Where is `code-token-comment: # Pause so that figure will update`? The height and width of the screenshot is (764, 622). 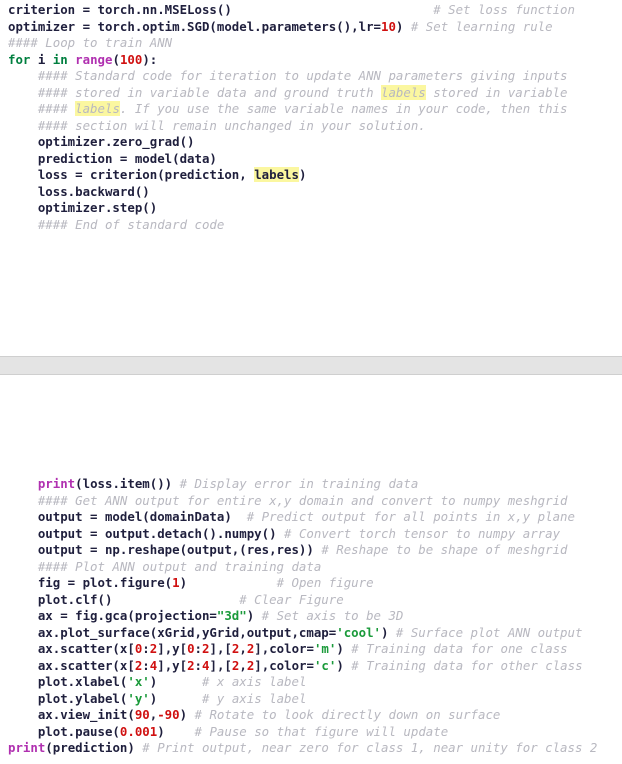 code-token-comment: # Pause so that figure will update is located at coordinates (306, 731).